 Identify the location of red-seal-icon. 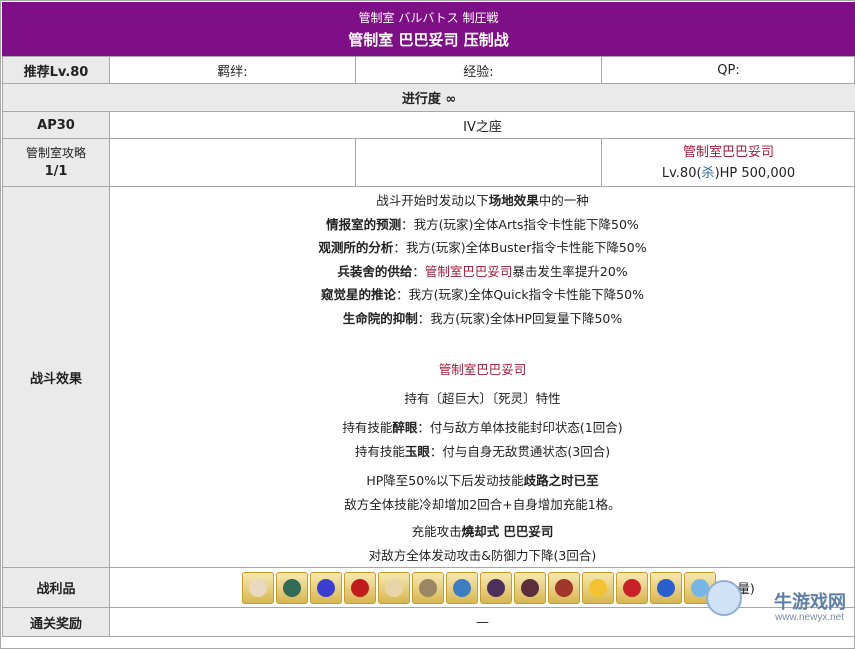
(632, 587).